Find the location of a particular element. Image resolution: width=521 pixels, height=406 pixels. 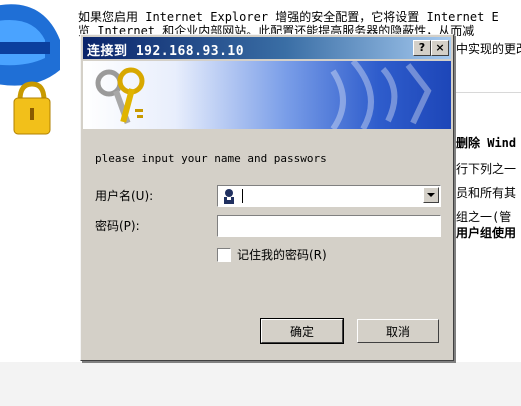

bg-fragment: 组之一(管 is located at coordinates (484, 217).